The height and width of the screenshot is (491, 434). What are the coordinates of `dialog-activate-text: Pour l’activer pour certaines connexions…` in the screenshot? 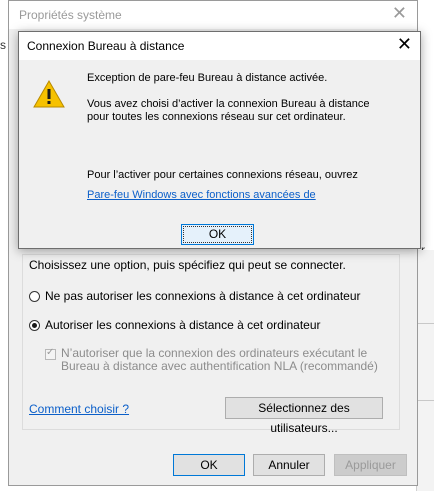 It's located at (222, 175).